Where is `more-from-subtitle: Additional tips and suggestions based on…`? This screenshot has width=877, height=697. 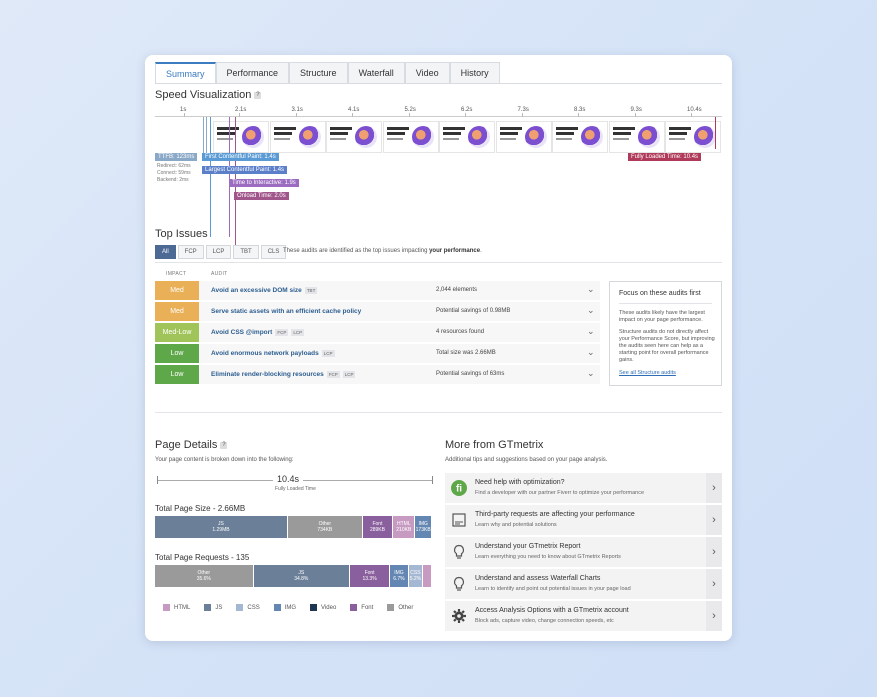 more-from-subtitle: Additional tips and suggestions based on… is located at coordinates (526, 460).